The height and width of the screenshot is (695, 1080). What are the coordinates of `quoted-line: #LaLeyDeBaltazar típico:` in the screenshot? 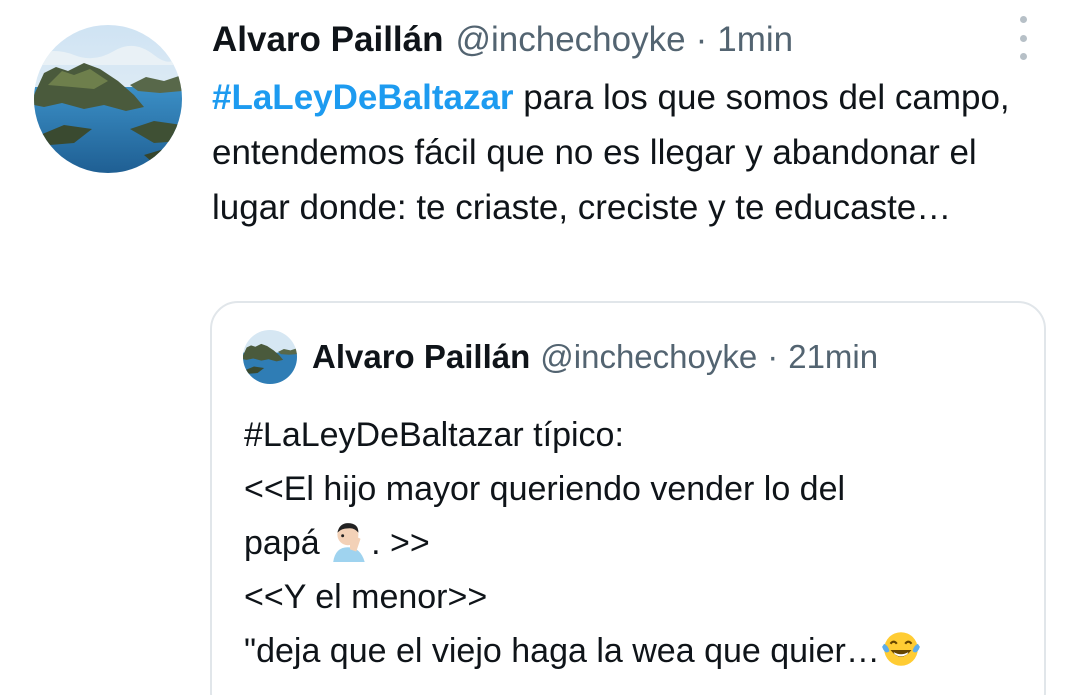 It's located at (434, 435).